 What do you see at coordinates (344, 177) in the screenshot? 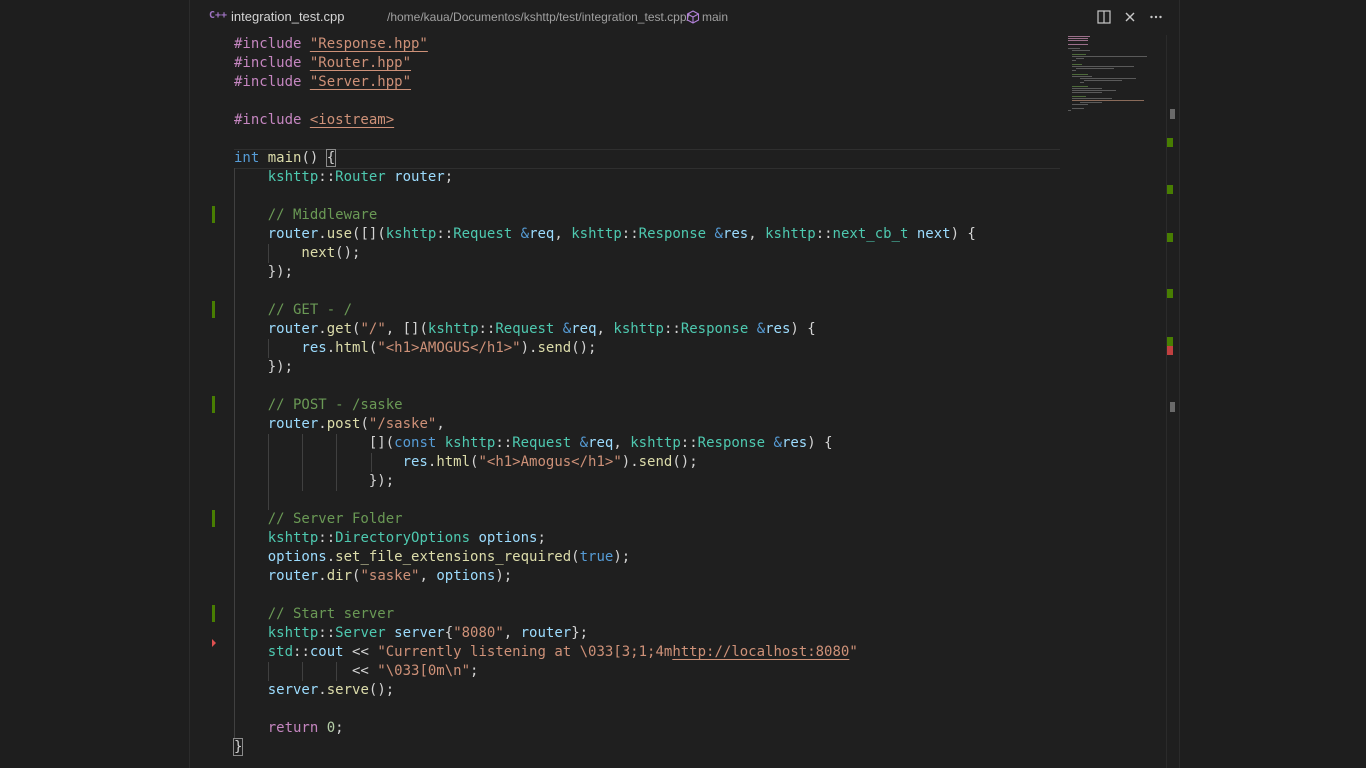
I see `code-line: kshttp::Router router;` at bounding box center [344, 177].